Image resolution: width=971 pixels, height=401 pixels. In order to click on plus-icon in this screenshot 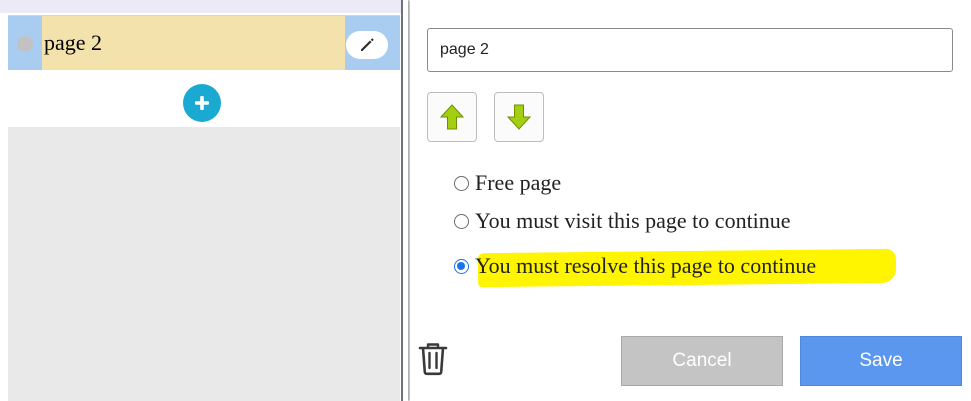, I will do `click(202, 103)`.